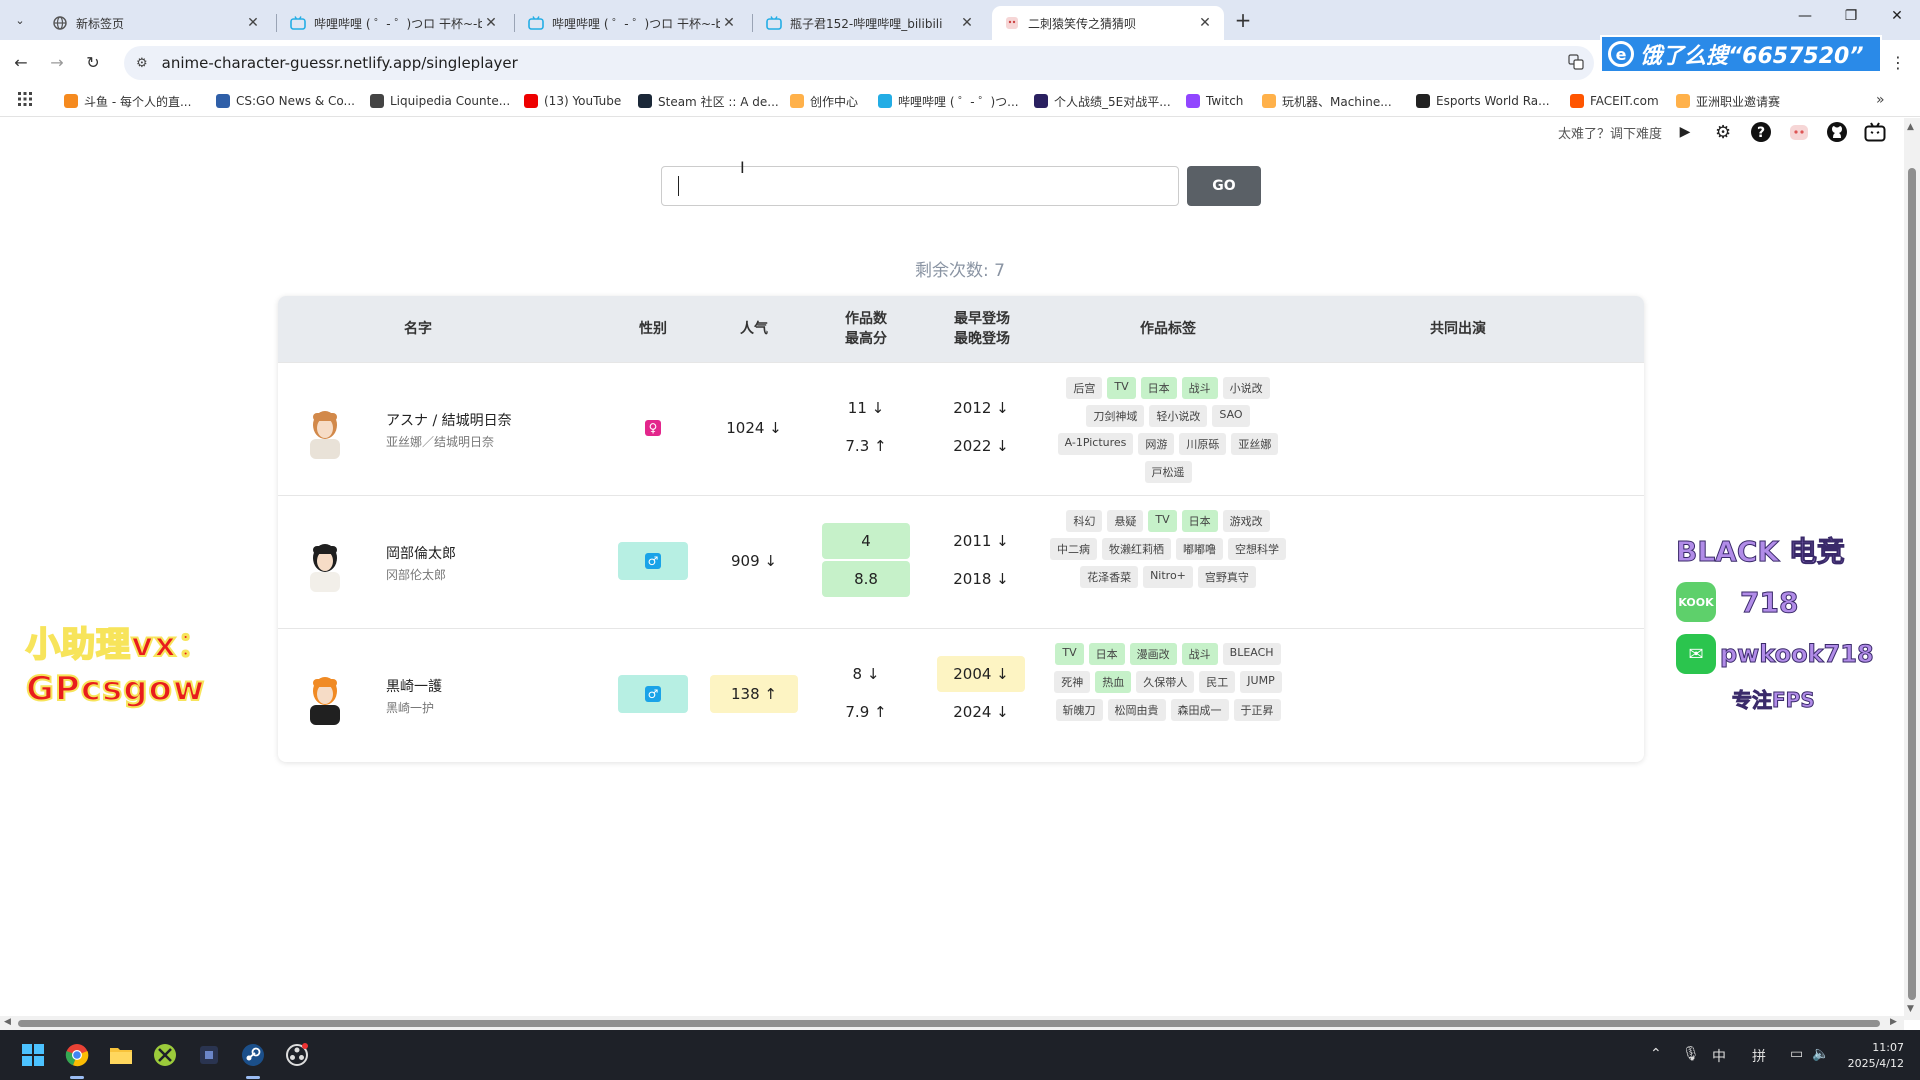 The image size is (1920, 1080). I want to click on gender-cell: ♂, so click(653, 694).